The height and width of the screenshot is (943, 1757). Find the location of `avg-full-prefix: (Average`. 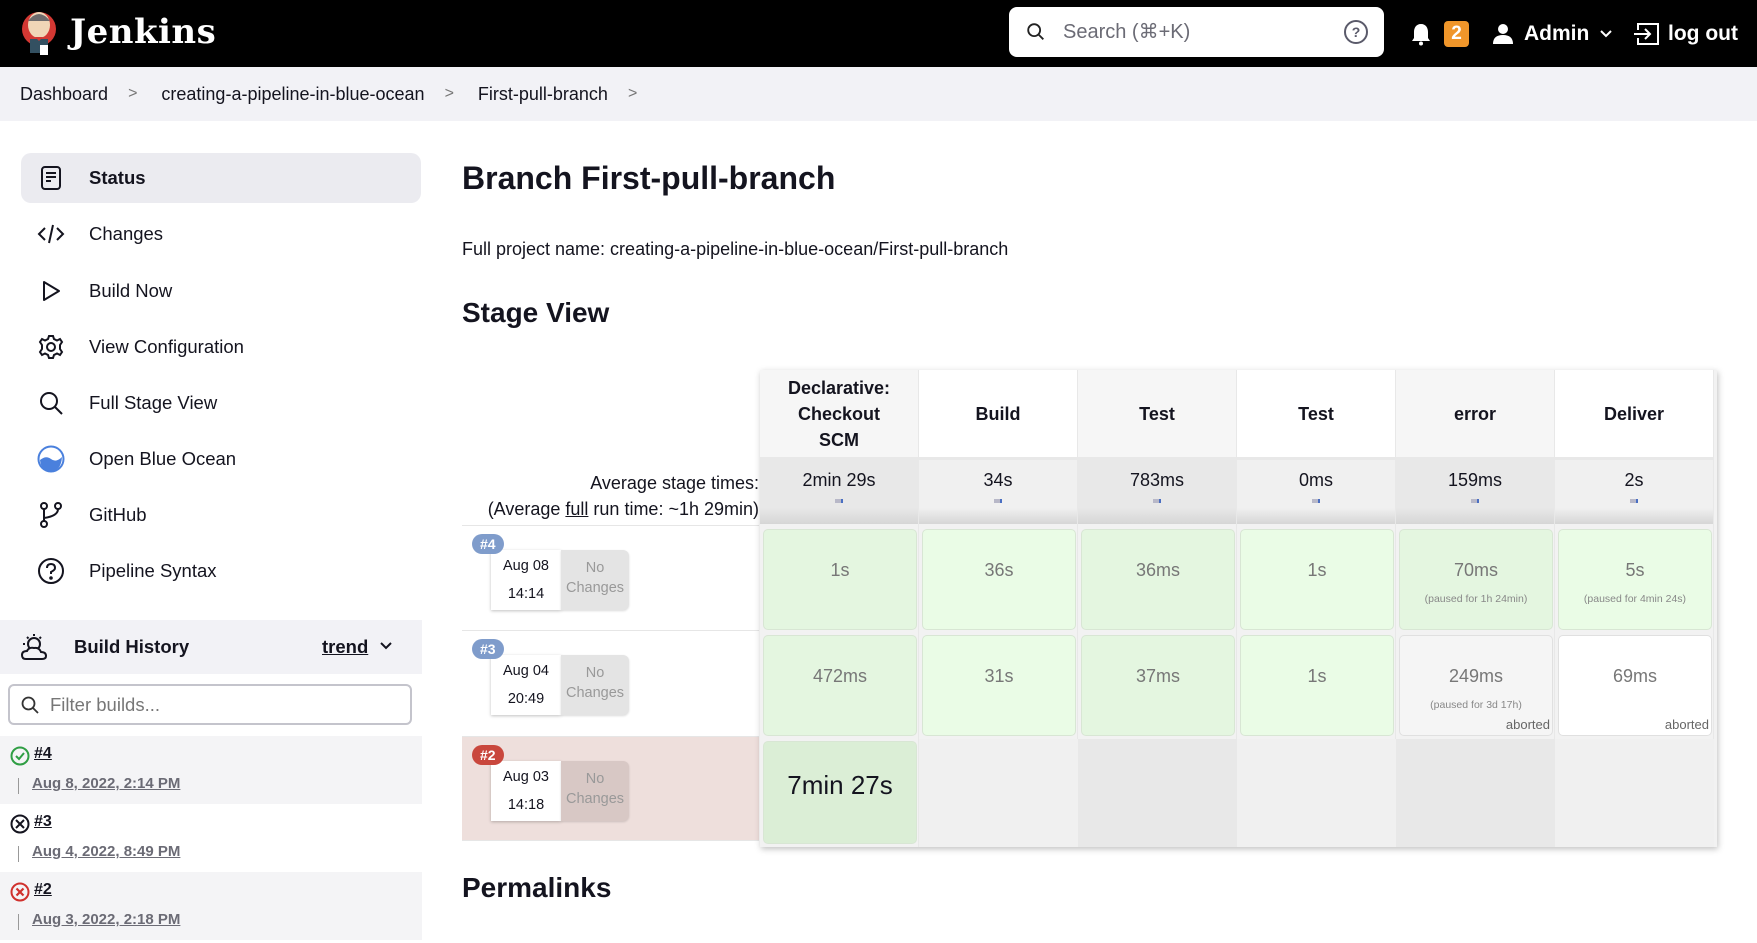

avg-full-prefix: (Average is located at coordinates (526, 509).